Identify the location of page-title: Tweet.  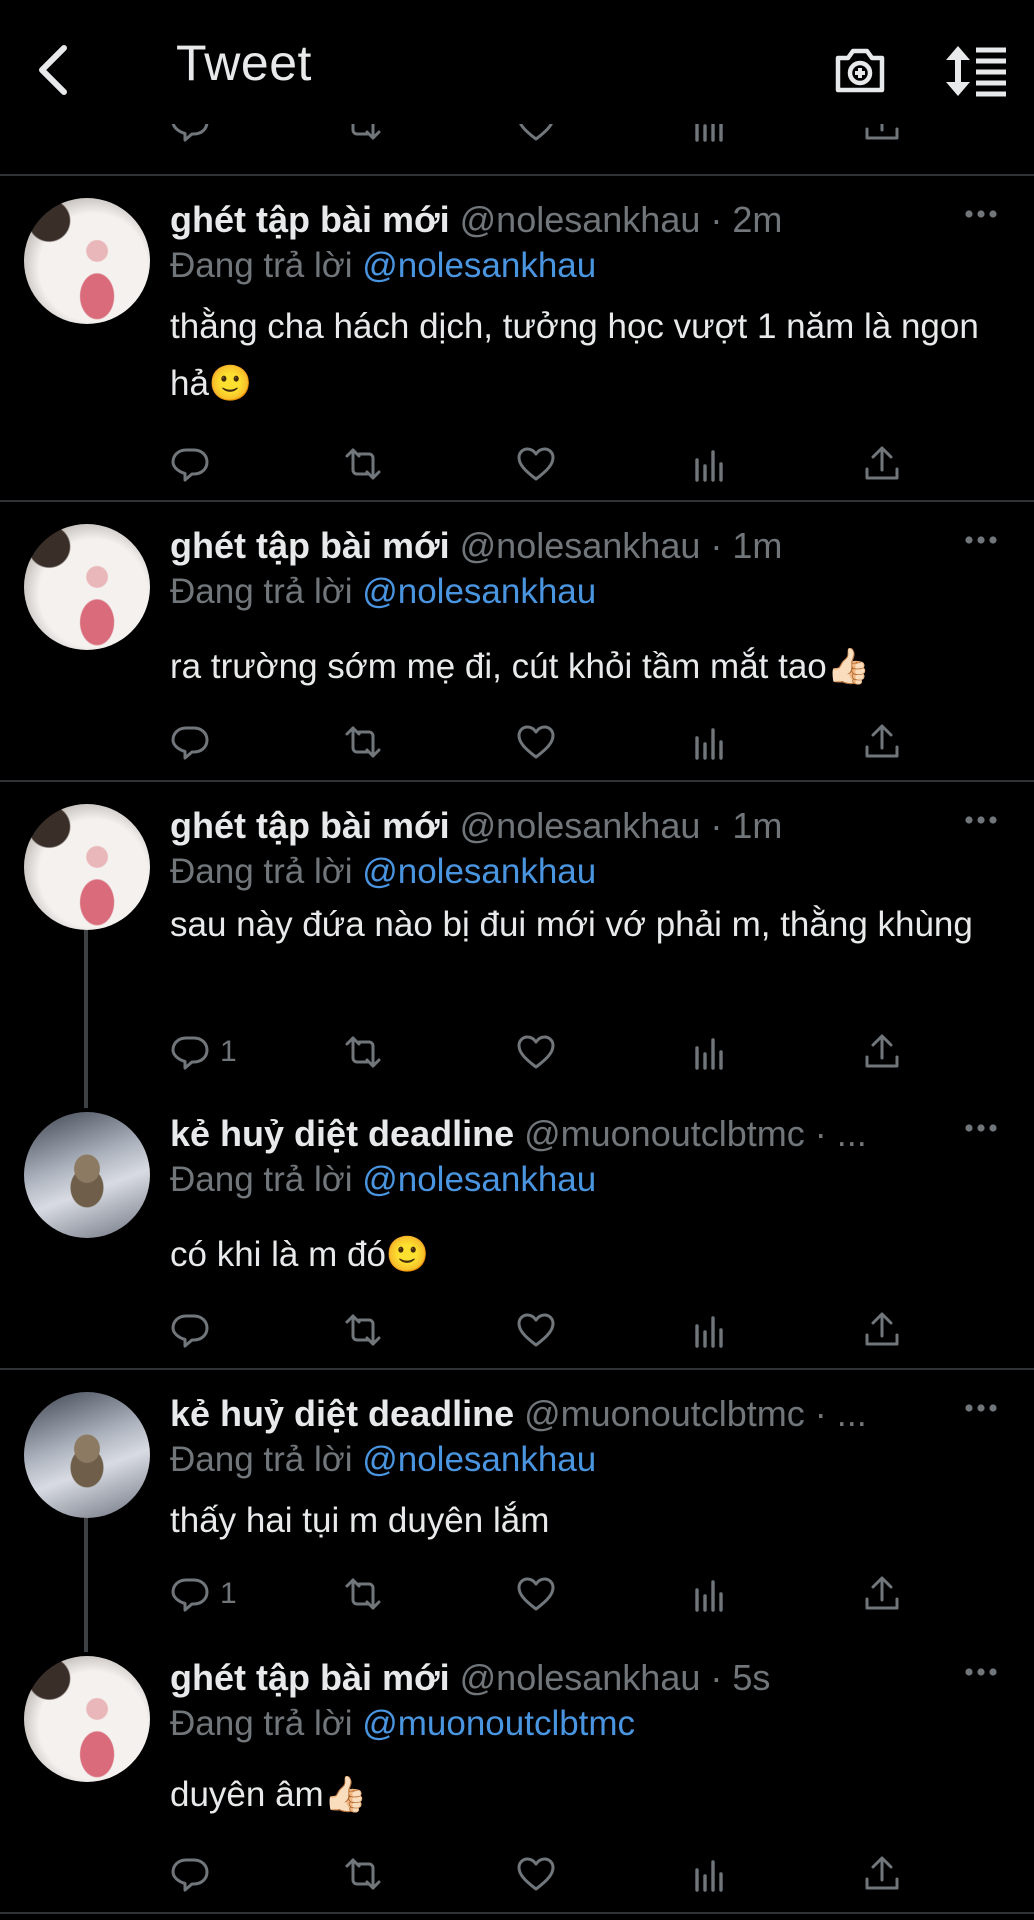
(244, 63).